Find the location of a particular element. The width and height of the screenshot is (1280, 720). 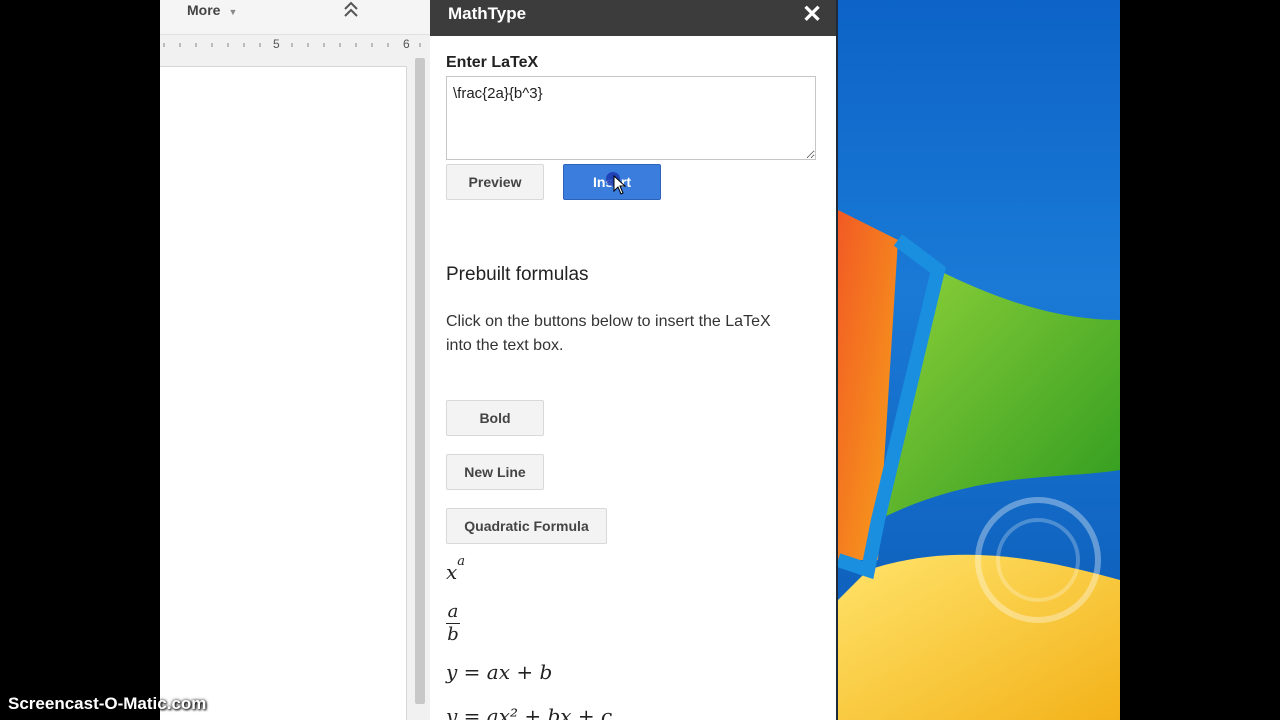

doc-toolbar: More ▼ is located at coordinates (295, 17).